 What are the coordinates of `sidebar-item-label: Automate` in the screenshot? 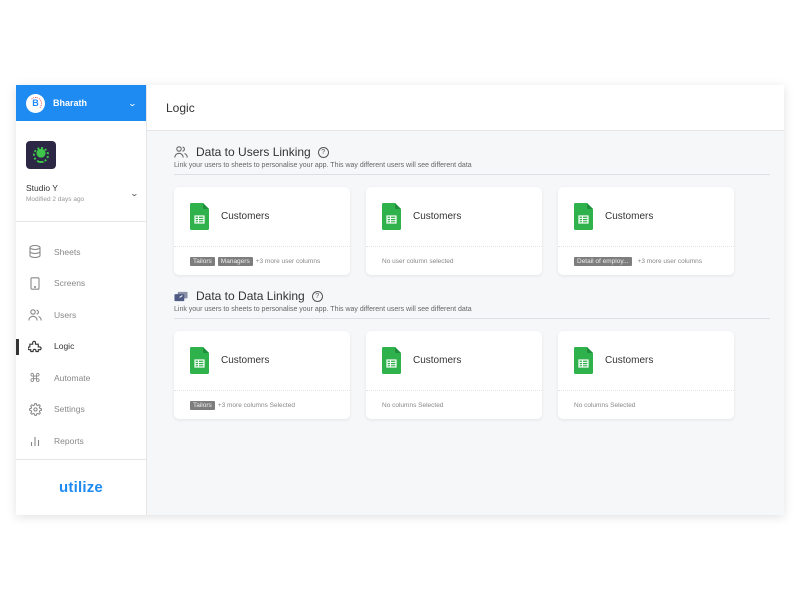 It's located at (72, 377).